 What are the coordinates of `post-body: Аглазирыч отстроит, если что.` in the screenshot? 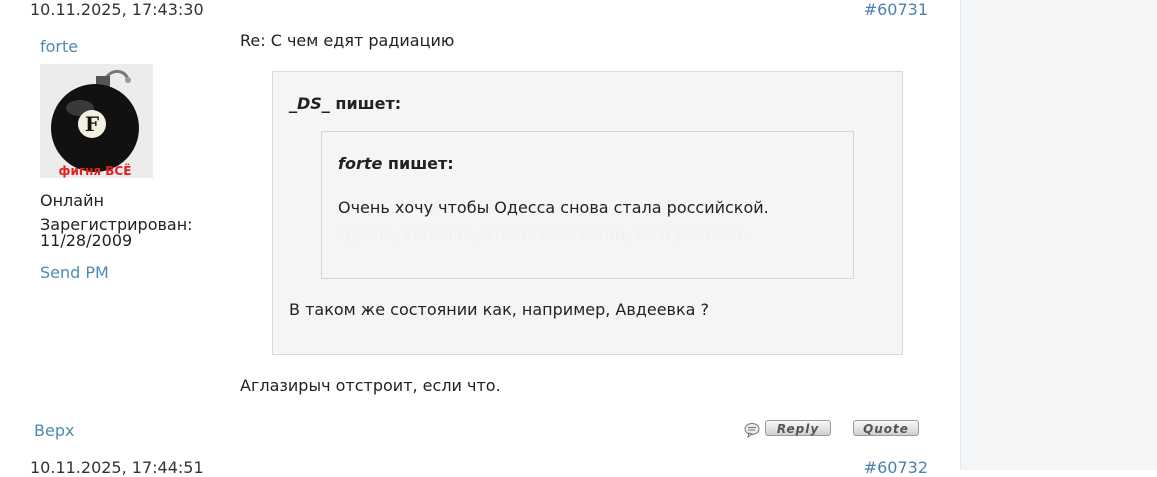 It's located at (370, 385).